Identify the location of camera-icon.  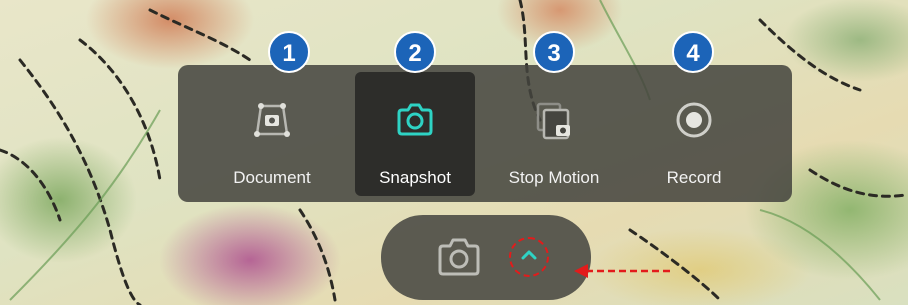
(415, 119).